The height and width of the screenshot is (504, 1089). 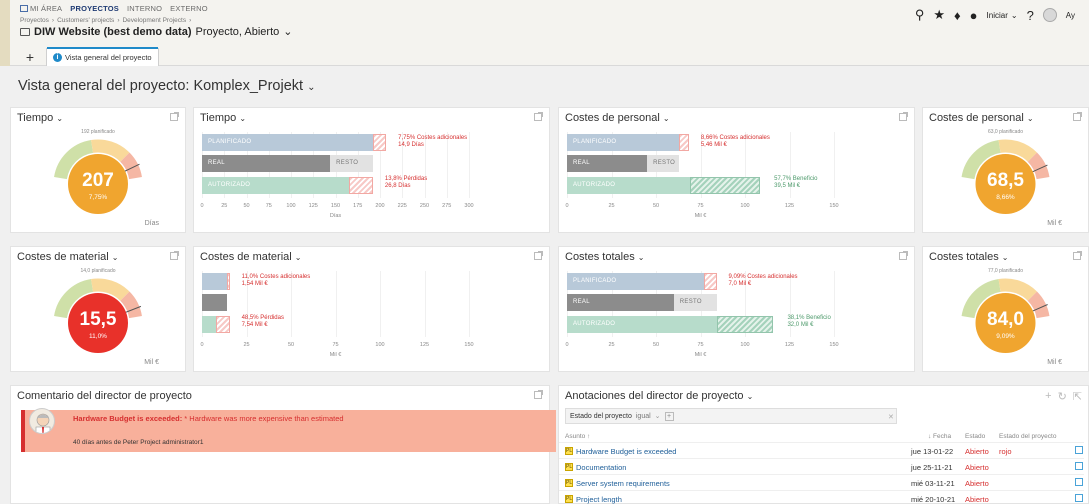 I want to click on user-status-icon: ●, so click(x=974, y=15).